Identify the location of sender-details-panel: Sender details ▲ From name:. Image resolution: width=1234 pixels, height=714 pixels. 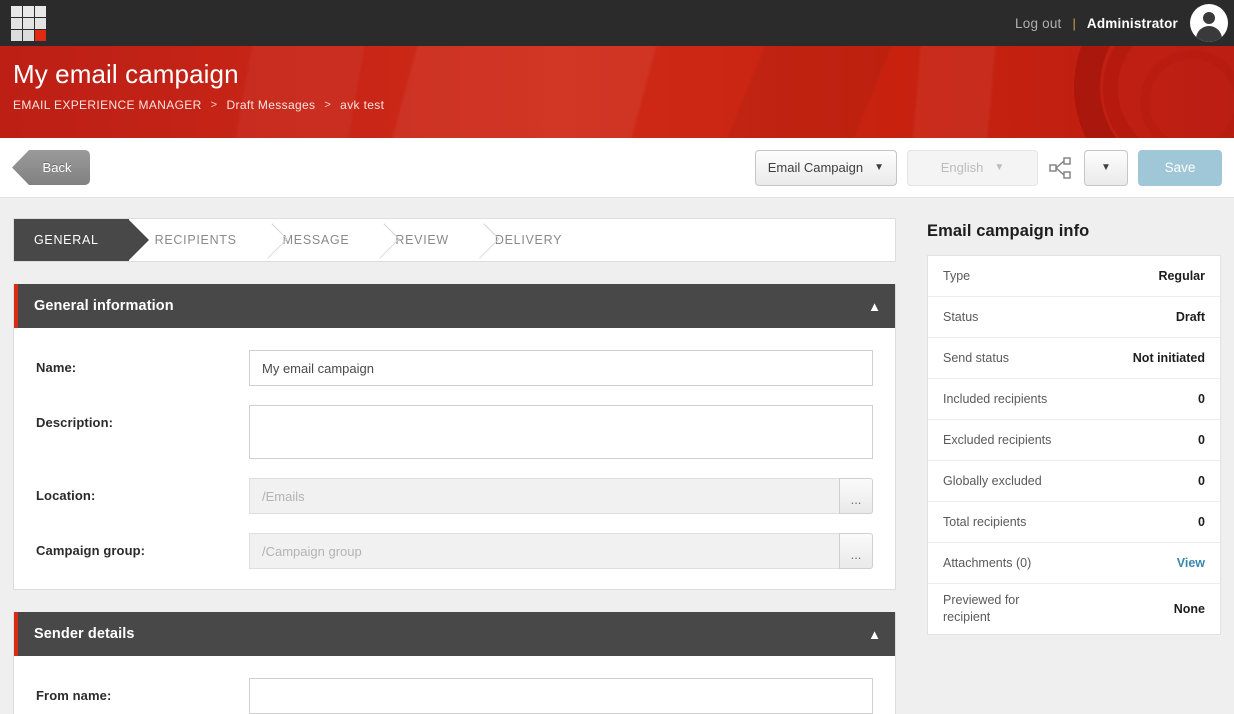
(454, 663).